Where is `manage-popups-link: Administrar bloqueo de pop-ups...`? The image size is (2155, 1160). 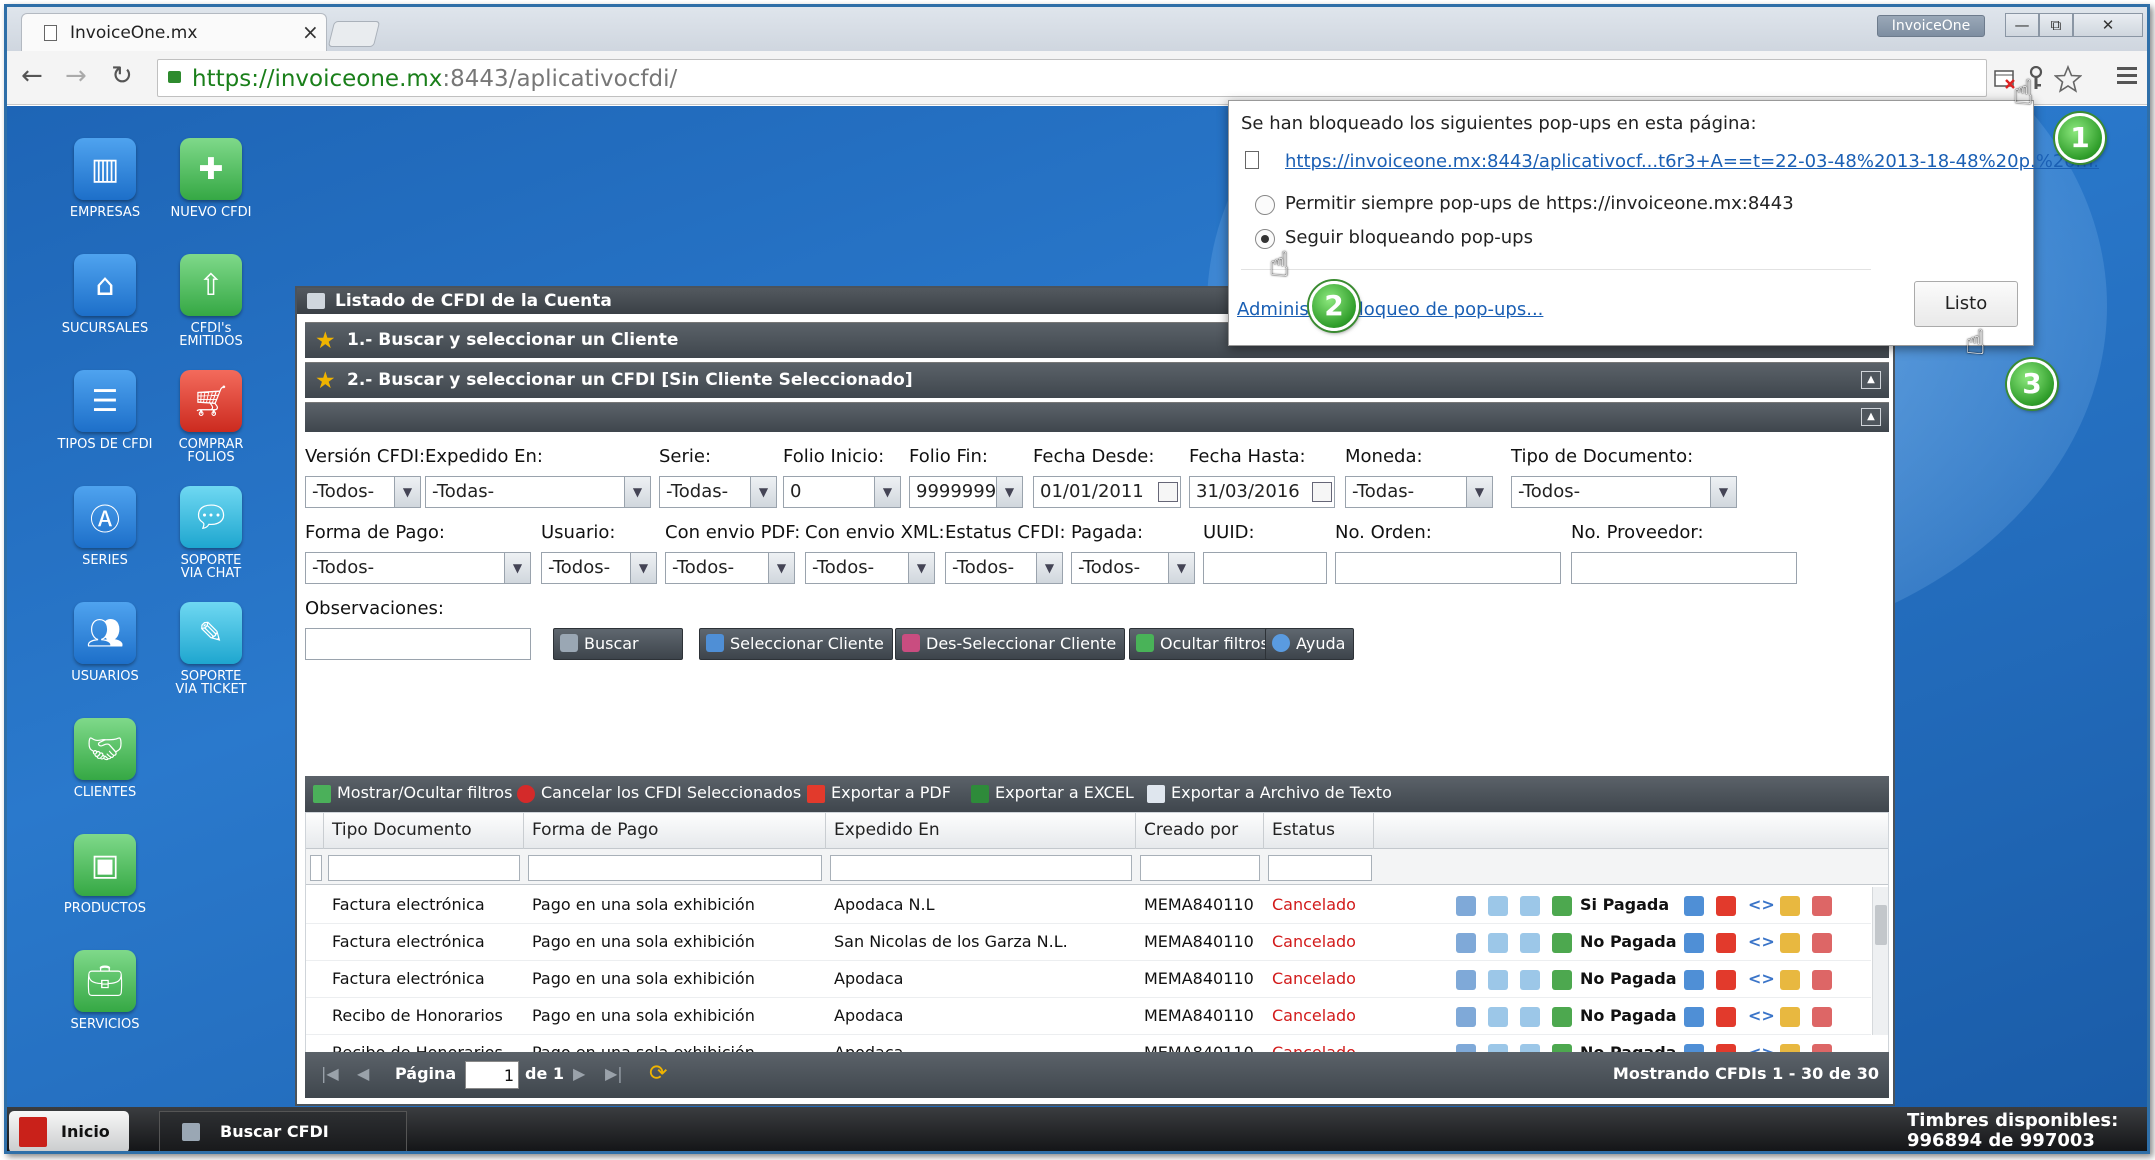
manage-popups-link: Administrar bloqueo de pop-ups... is located at coordinates (1390, 309).